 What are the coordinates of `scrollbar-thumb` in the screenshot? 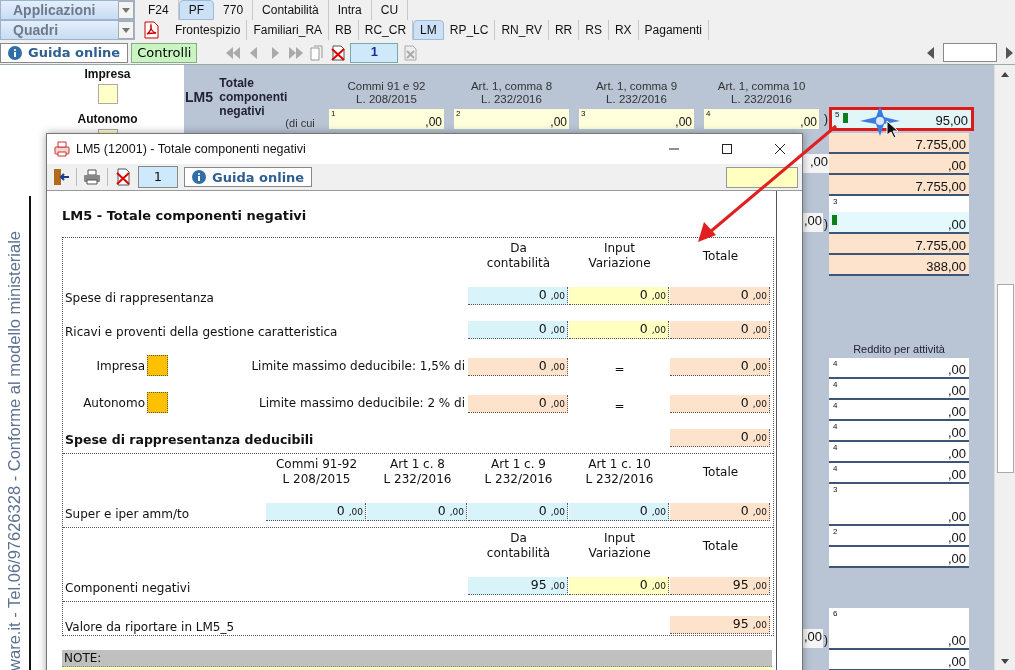 It's located at (1005, 378).